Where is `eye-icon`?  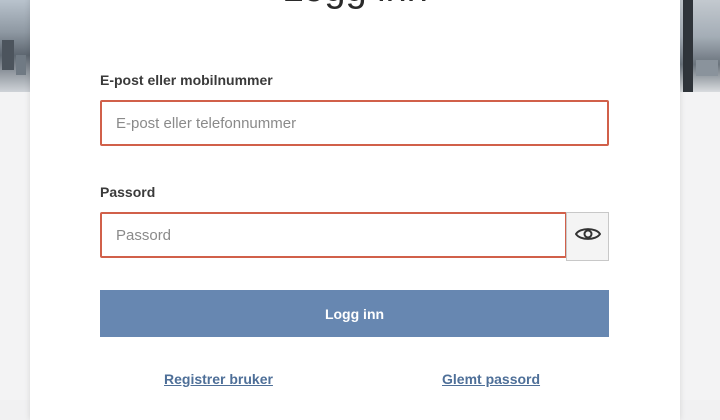
eye-icon is located at coordinates (587, 236).